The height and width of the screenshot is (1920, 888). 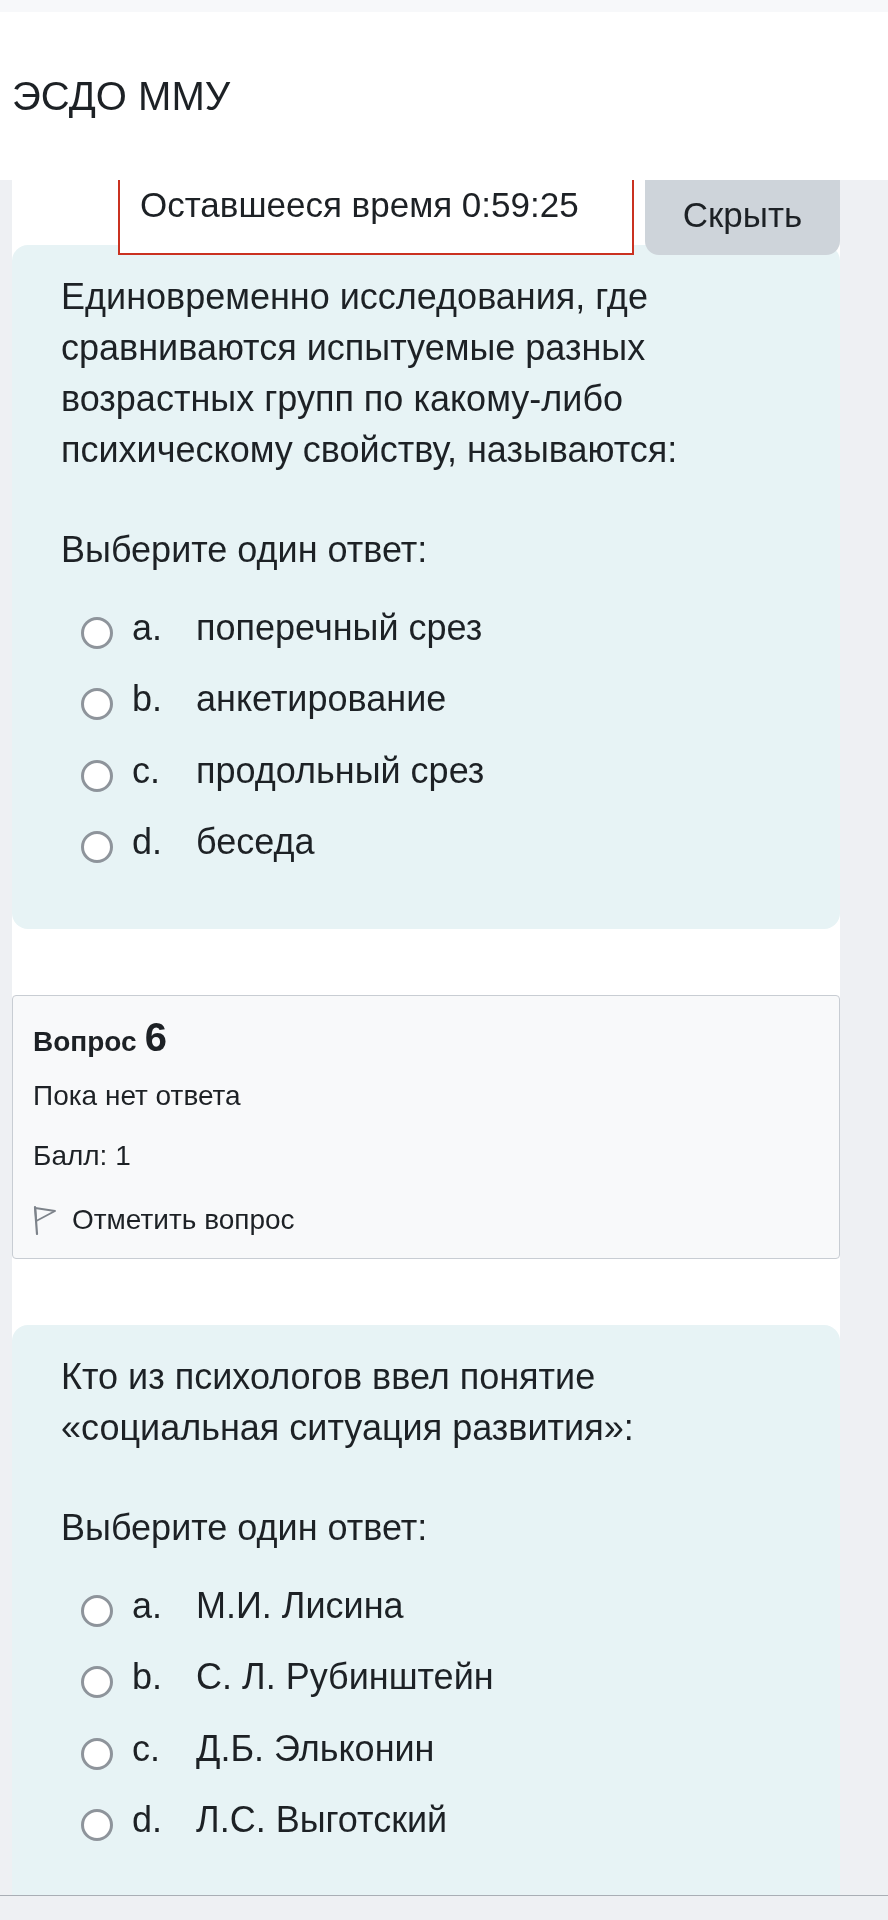 What do you see at coordinates (742, 217) in the screenshot?
I see `hide-button: Скрыть` at bounding box center [742, 217].